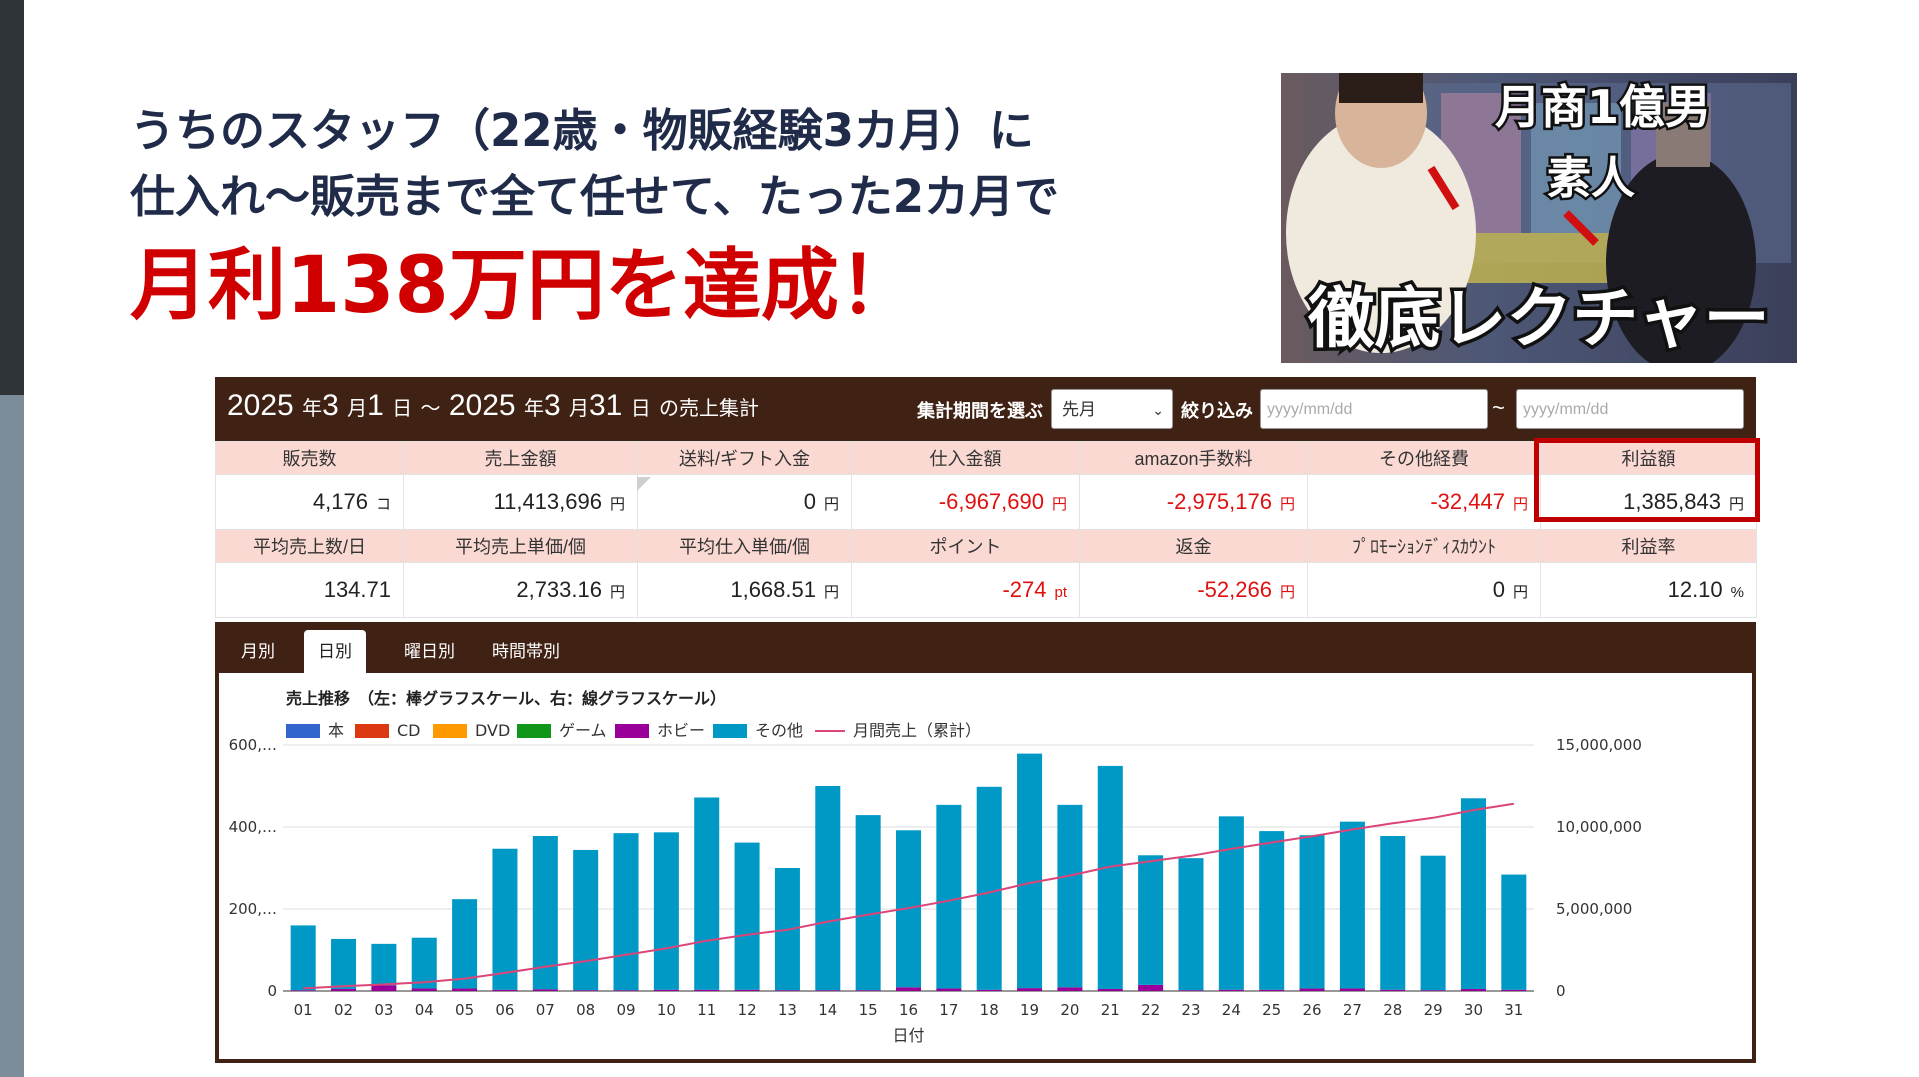 This screenshot has height=1077, width=1919. I want to click on x-axis-tick: 22, so click(1150, 1010).